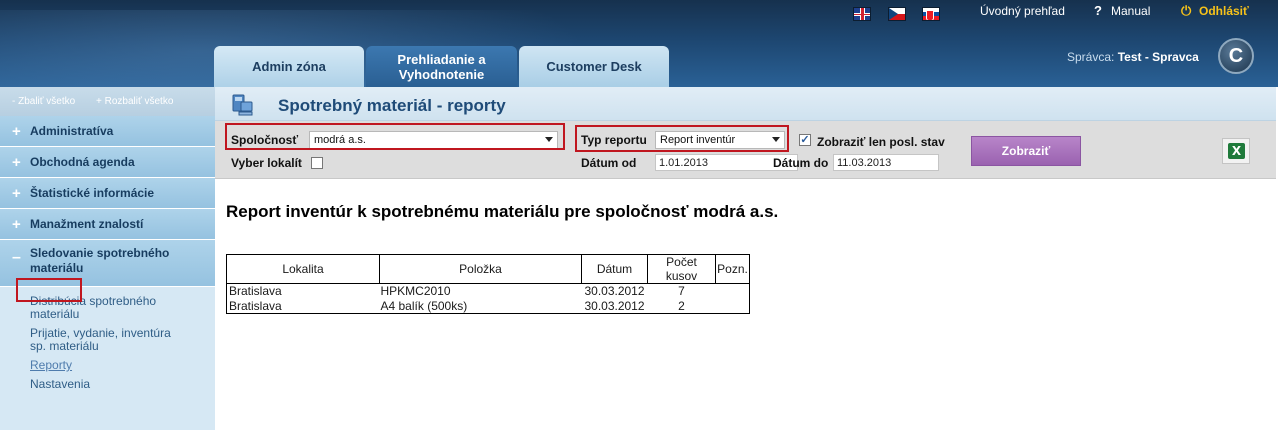 The height and width of the screenshot is (430, 1278). I want to click on flag-en-icon, so click(862, 14).